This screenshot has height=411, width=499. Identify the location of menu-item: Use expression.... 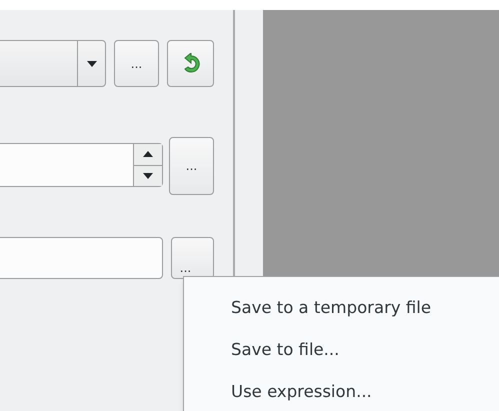
(341, 391).